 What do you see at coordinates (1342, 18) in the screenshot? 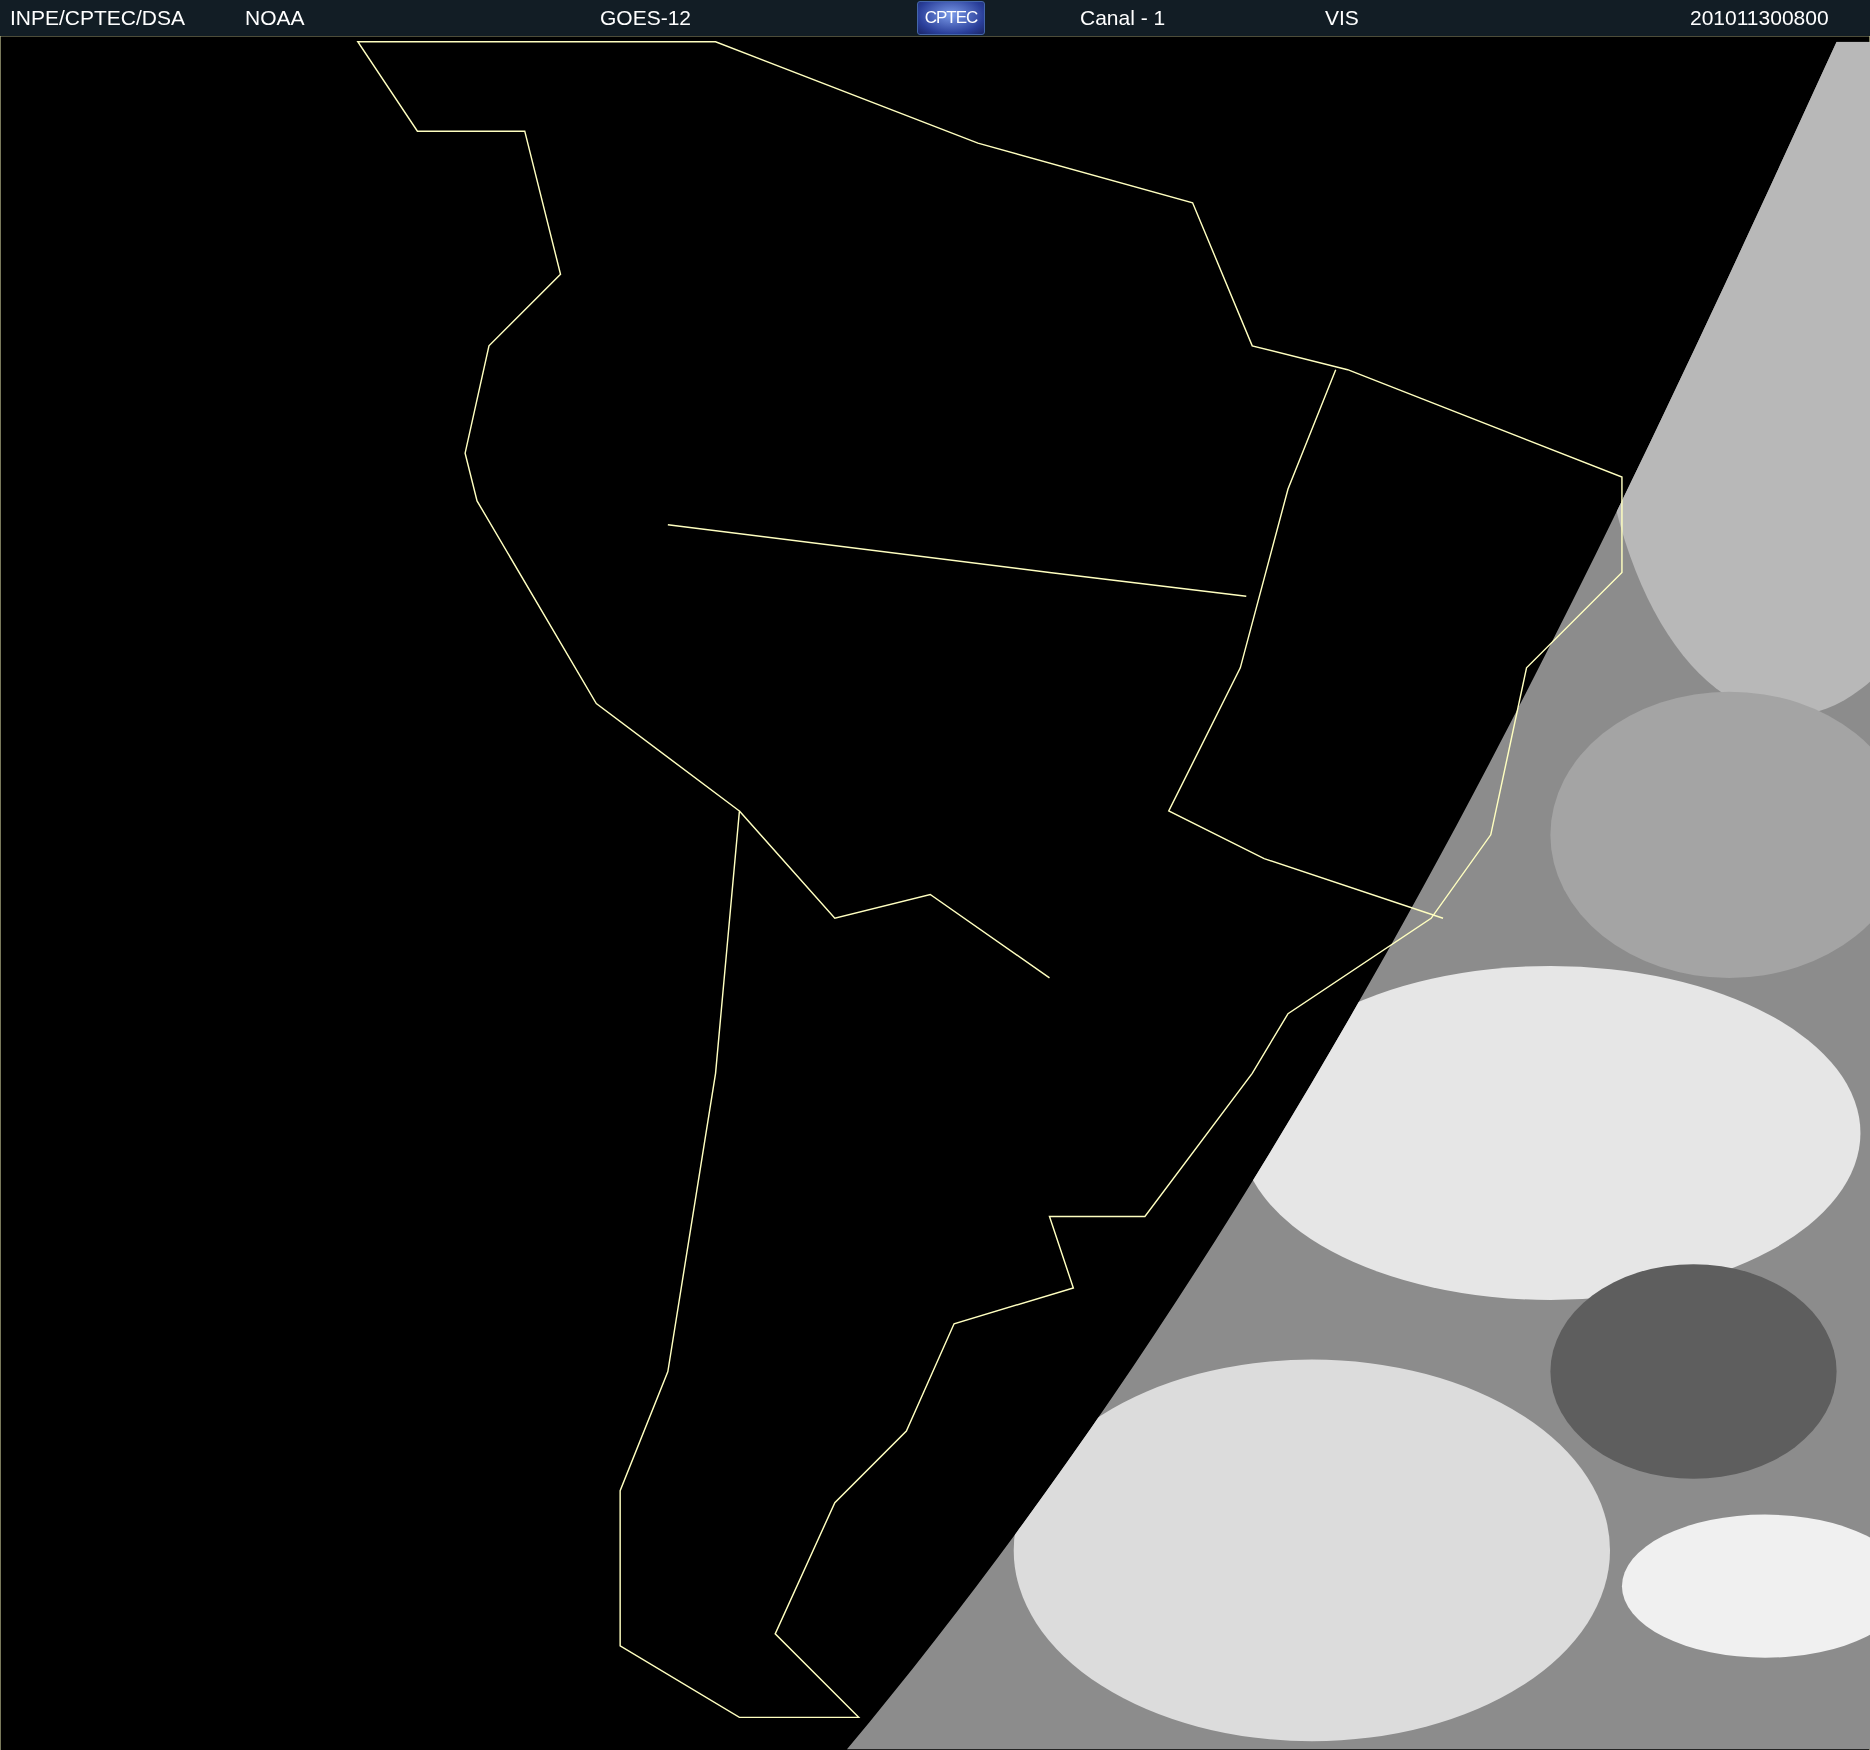
I see `header-label: VIS` at bounding box center [1342, 18].